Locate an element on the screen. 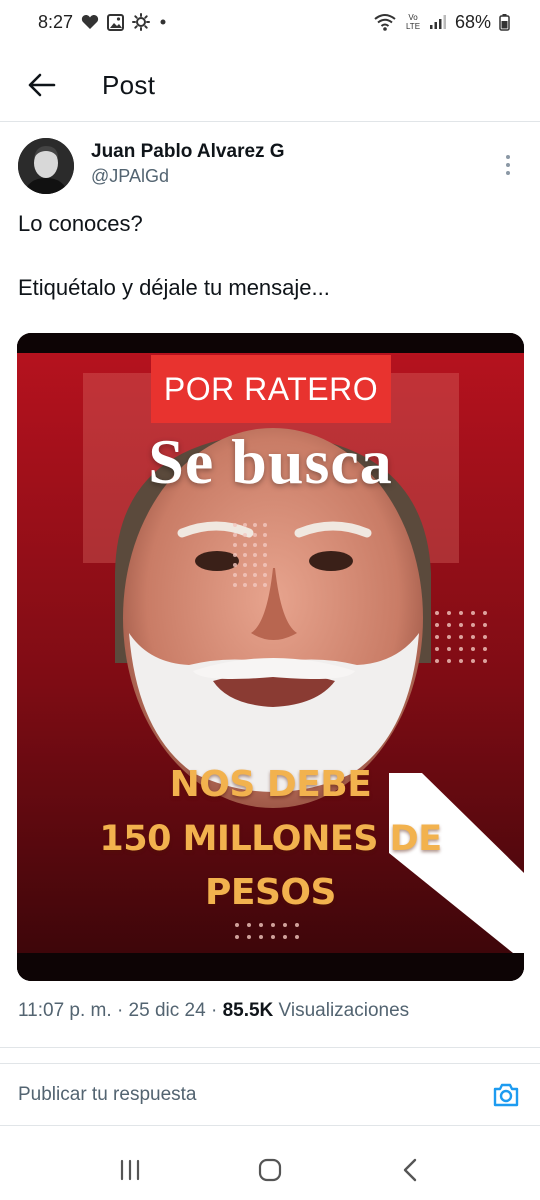 This screenshot has height=1200, width=540. poster-debt-text: NOS DEBE 150 MILLONES DE PESOS is located at coordinates (270, 839).